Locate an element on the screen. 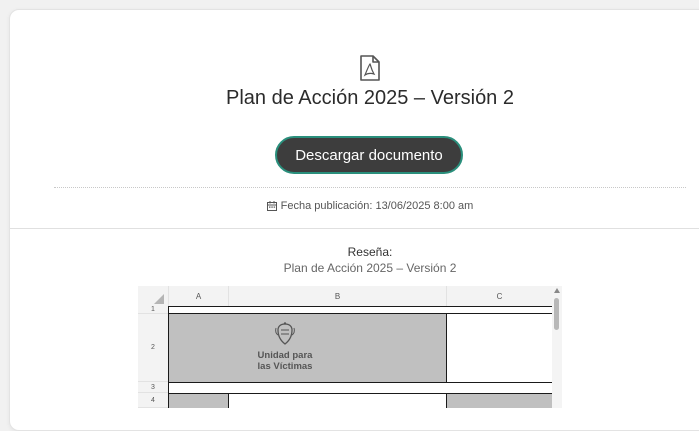  cell-c4 is located at coordinates (499, 400).